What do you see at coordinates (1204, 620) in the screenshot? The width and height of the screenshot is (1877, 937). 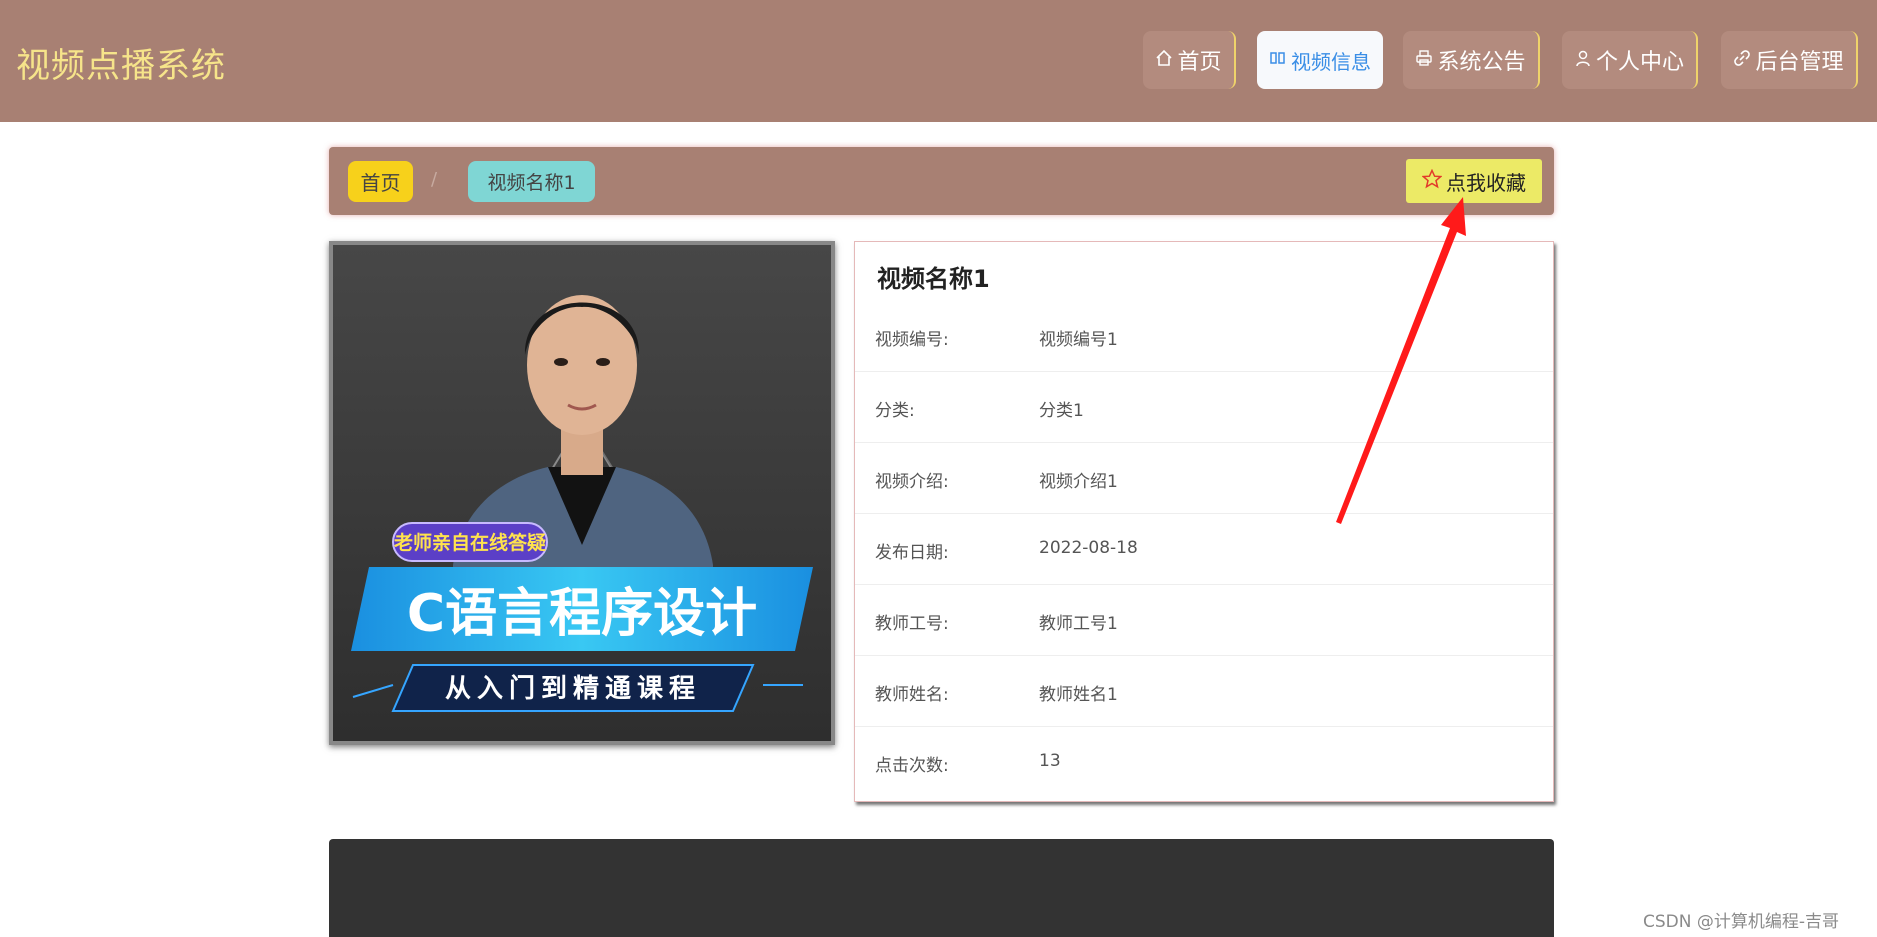 I see `detail-row: 教师工号: 教师工号1` at bounding box center [1204, 620].